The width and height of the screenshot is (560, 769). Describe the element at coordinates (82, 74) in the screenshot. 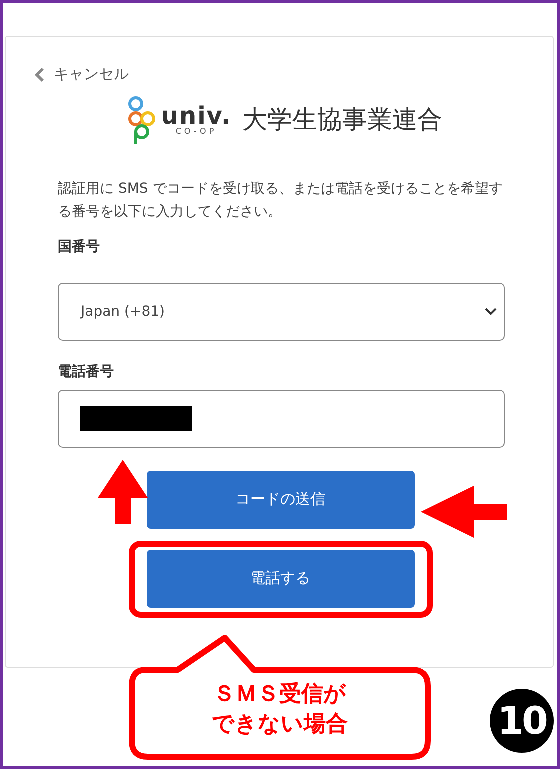

I see `cancel-link: キャンセル` at that location.